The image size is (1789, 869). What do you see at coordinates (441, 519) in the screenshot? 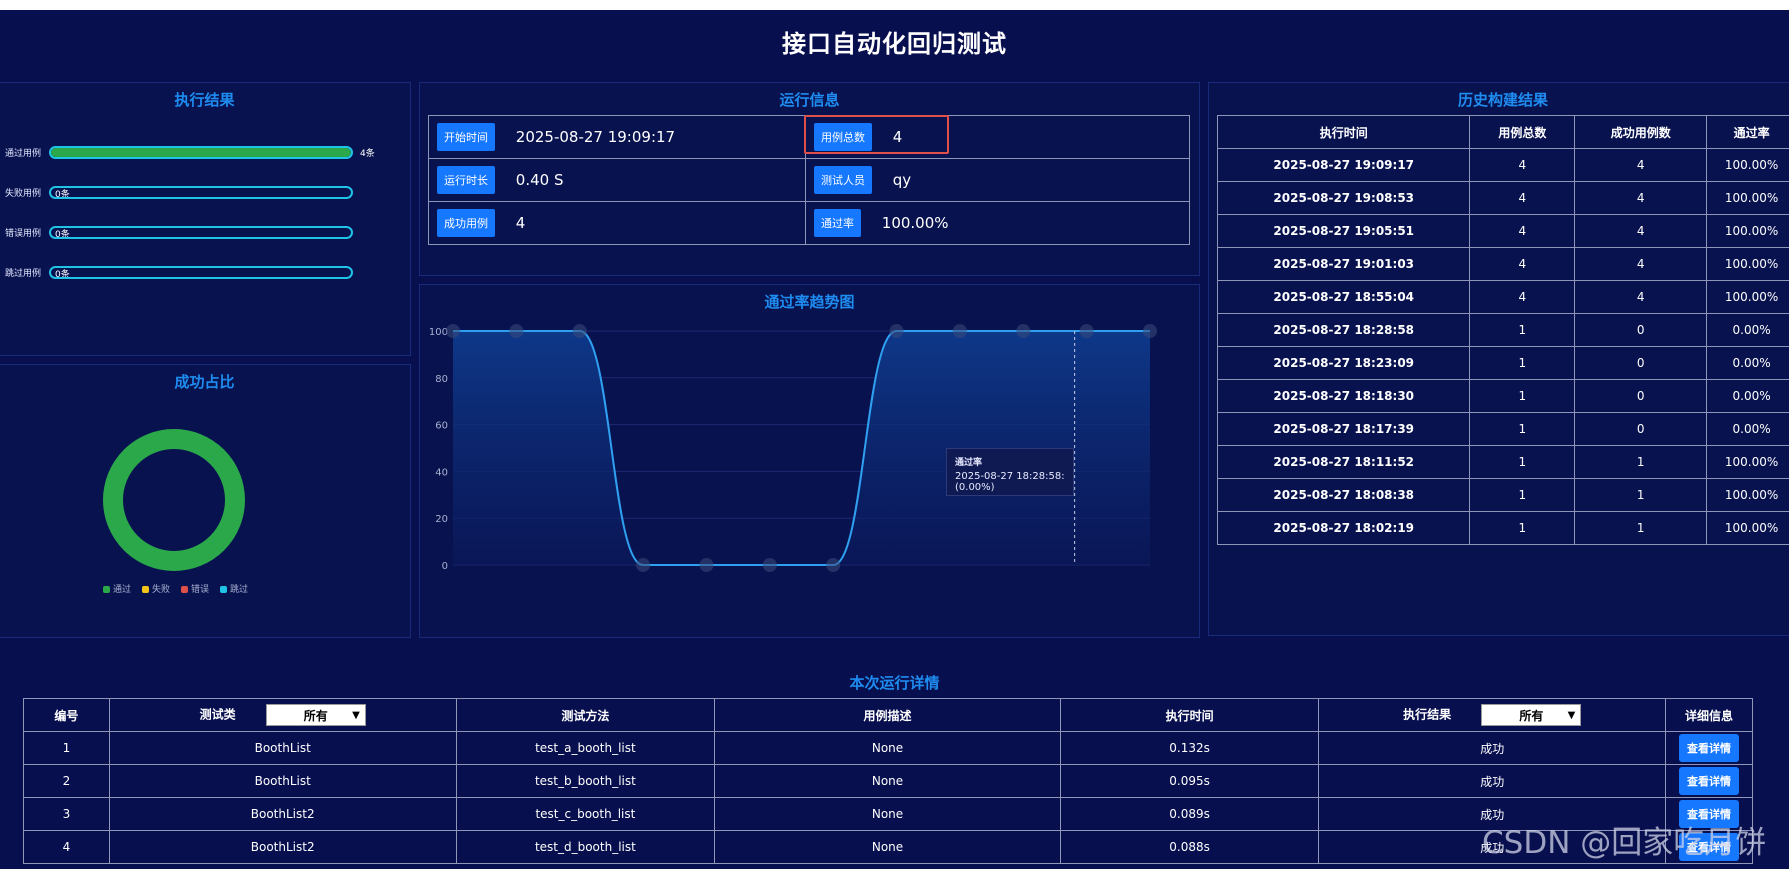
I see `y-tick-label: 20` at bounding box center [441, 519].